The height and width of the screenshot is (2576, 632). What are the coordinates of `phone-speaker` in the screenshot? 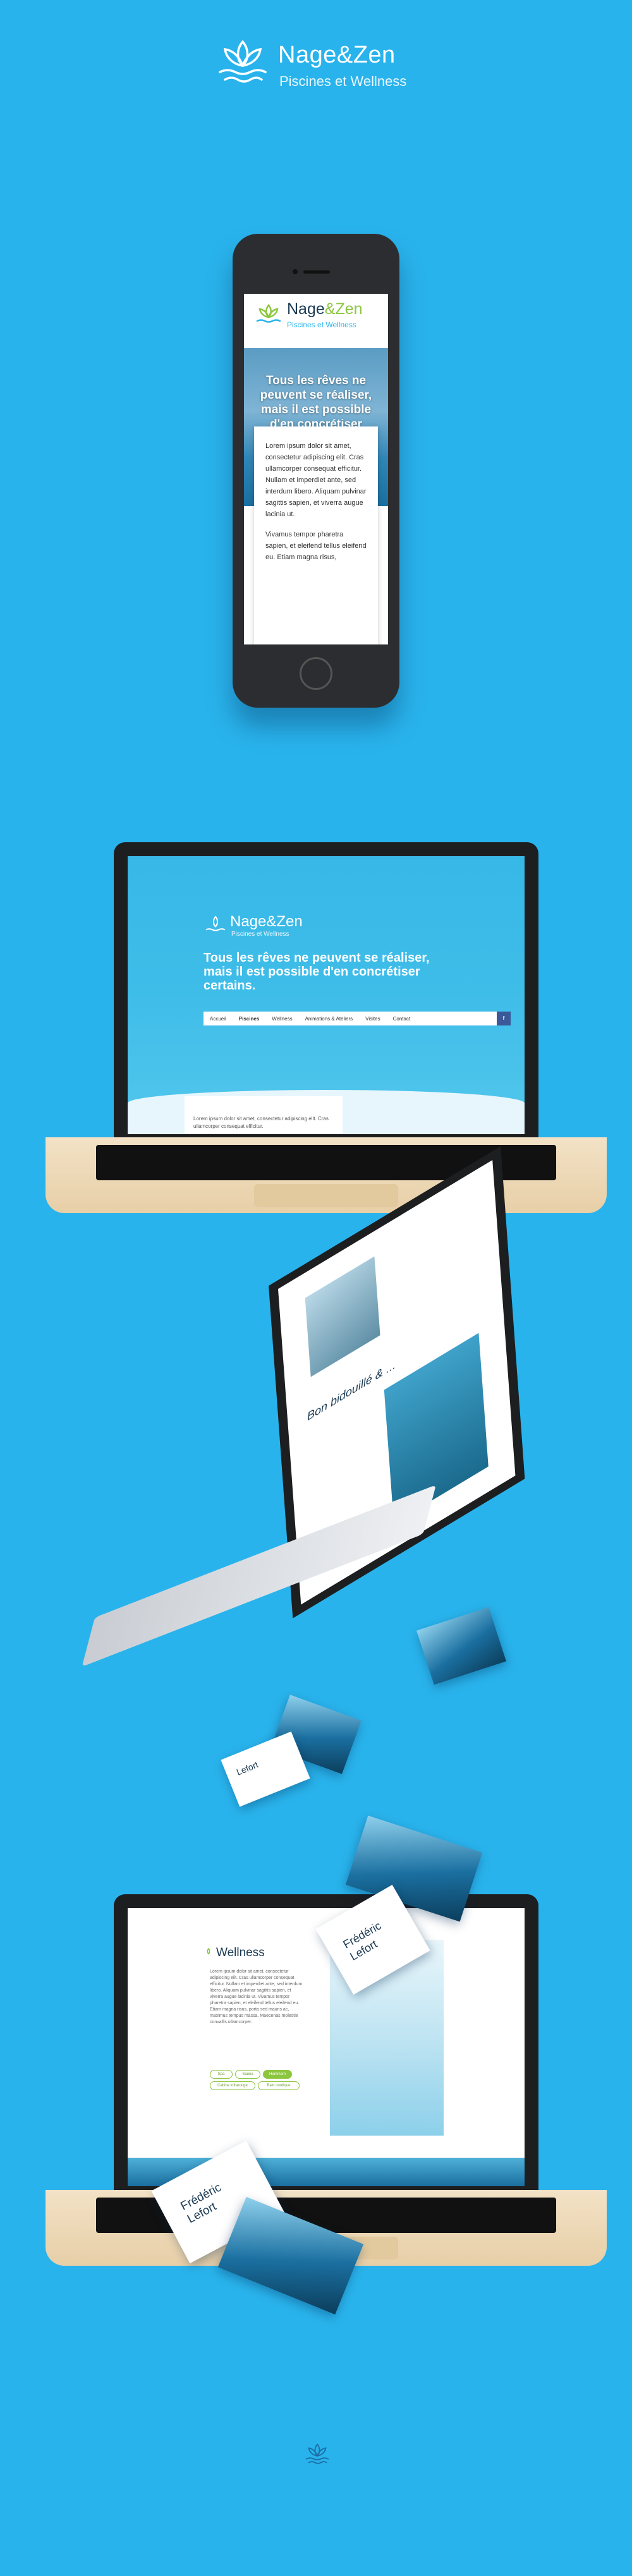 It's located at (316, 272).